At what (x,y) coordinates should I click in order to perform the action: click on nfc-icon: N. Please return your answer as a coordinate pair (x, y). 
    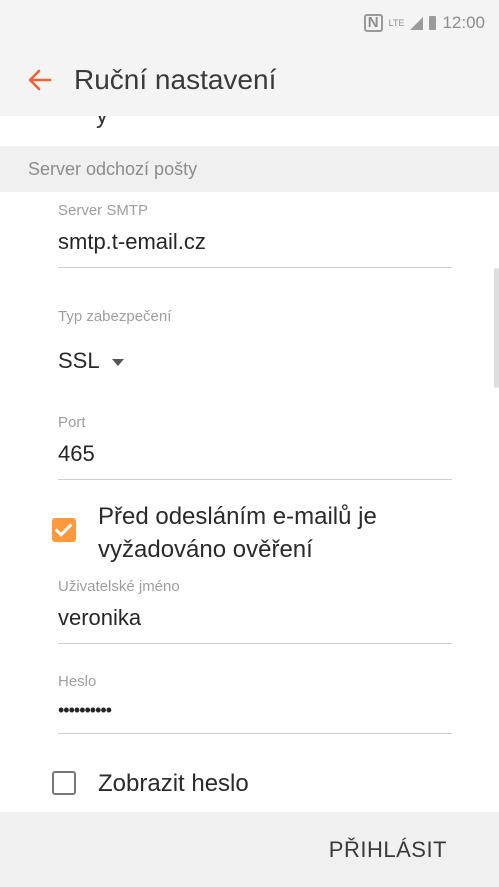
    Looking at the image, I should click on (373, 23).